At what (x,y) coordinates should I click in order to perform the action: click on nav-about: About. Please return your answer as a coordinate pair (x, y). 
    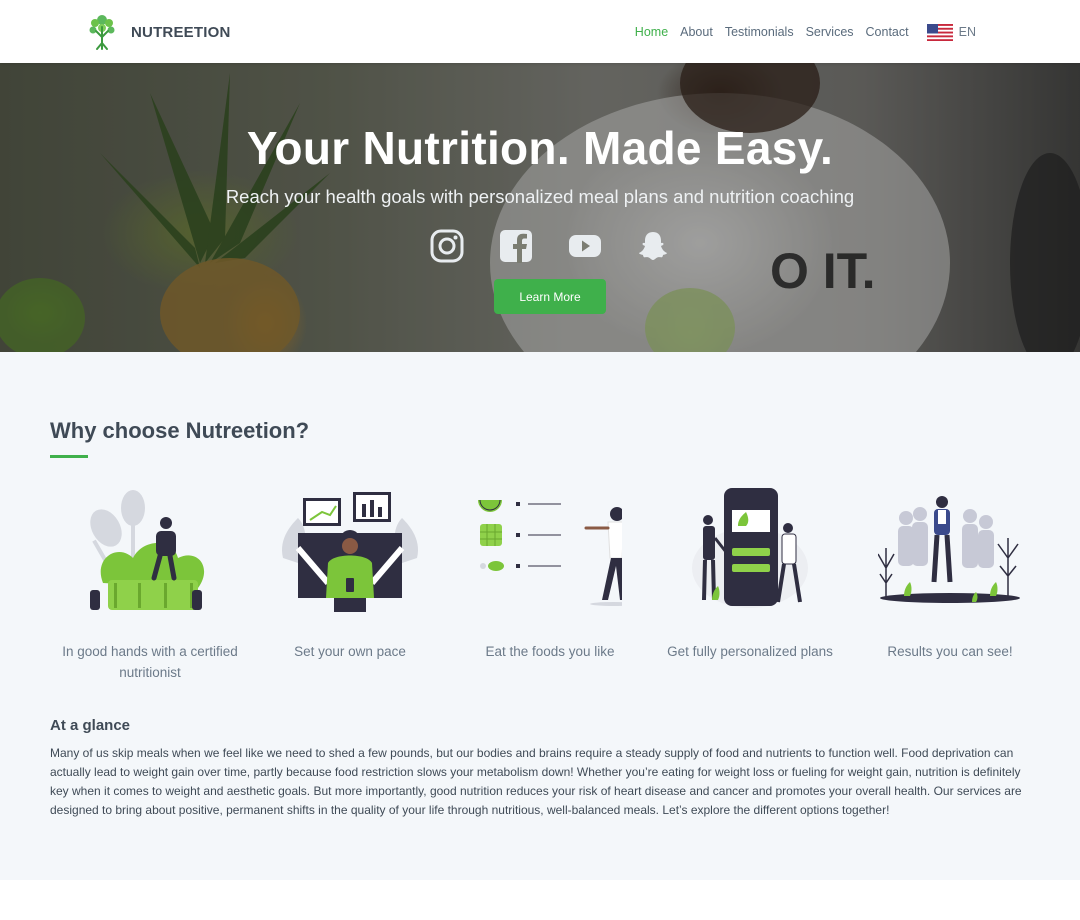
    Looking at the image, I should click on (696, 32).